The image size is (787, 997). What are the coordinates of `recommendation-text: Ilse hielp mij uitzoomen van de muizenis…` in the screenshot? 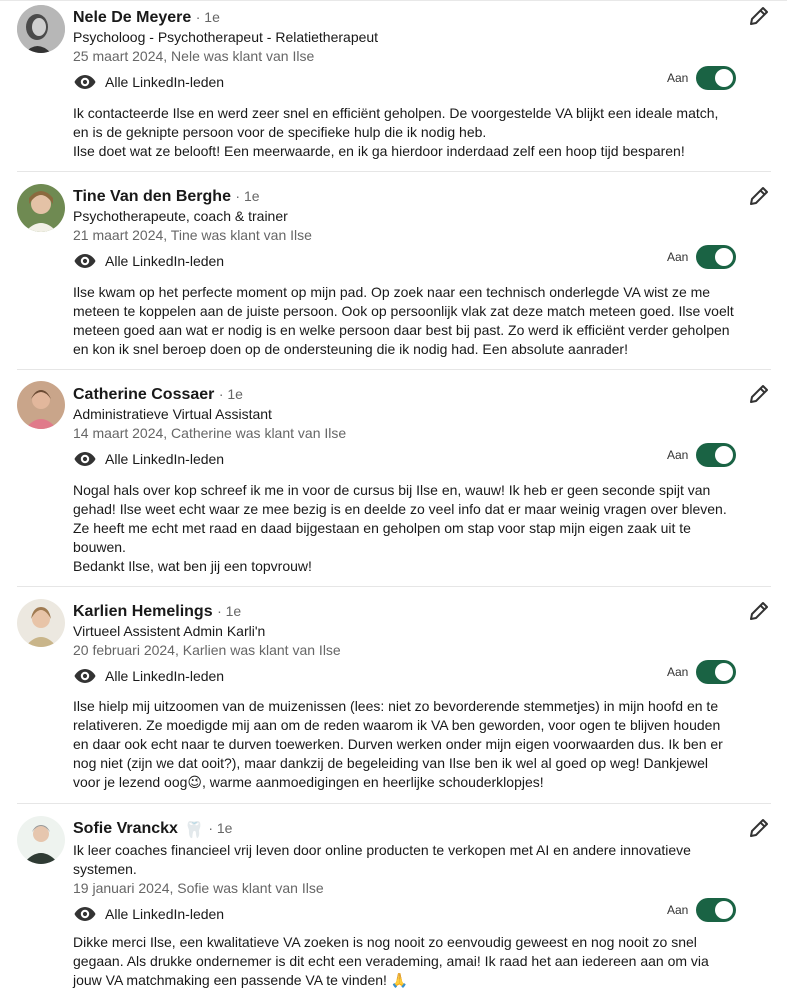 It's located at (398, 744).